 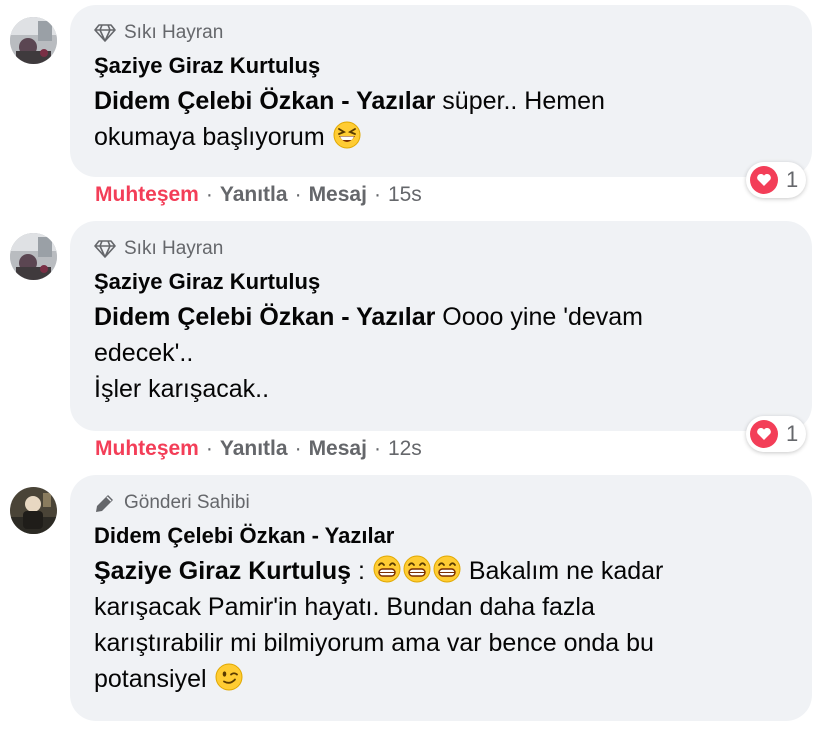 What do you see at coordinates (405, 449) in the screenshot?
I see `timestamp: 12s` at bounding box center [405, 449].